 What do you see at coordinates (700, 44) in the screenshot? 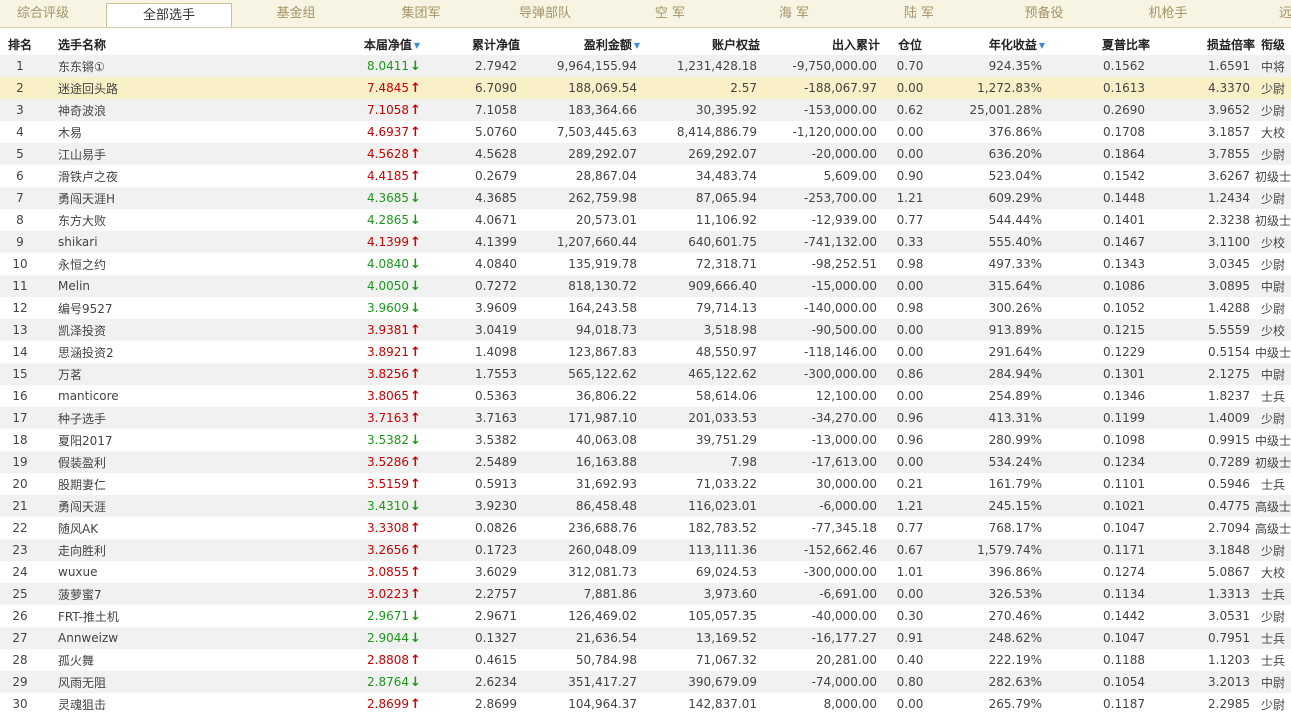
I see `column-header-equity: 账户权益` at bounding box center [700, 44].